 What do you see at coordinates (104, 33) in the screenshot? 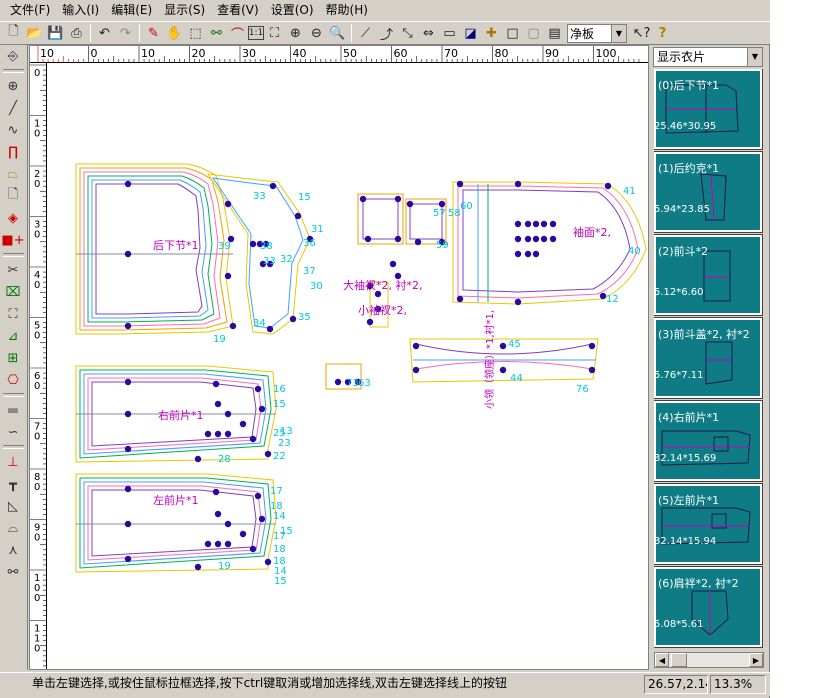
I see `undo-icon: ↶` at bounding box center [104, 33].